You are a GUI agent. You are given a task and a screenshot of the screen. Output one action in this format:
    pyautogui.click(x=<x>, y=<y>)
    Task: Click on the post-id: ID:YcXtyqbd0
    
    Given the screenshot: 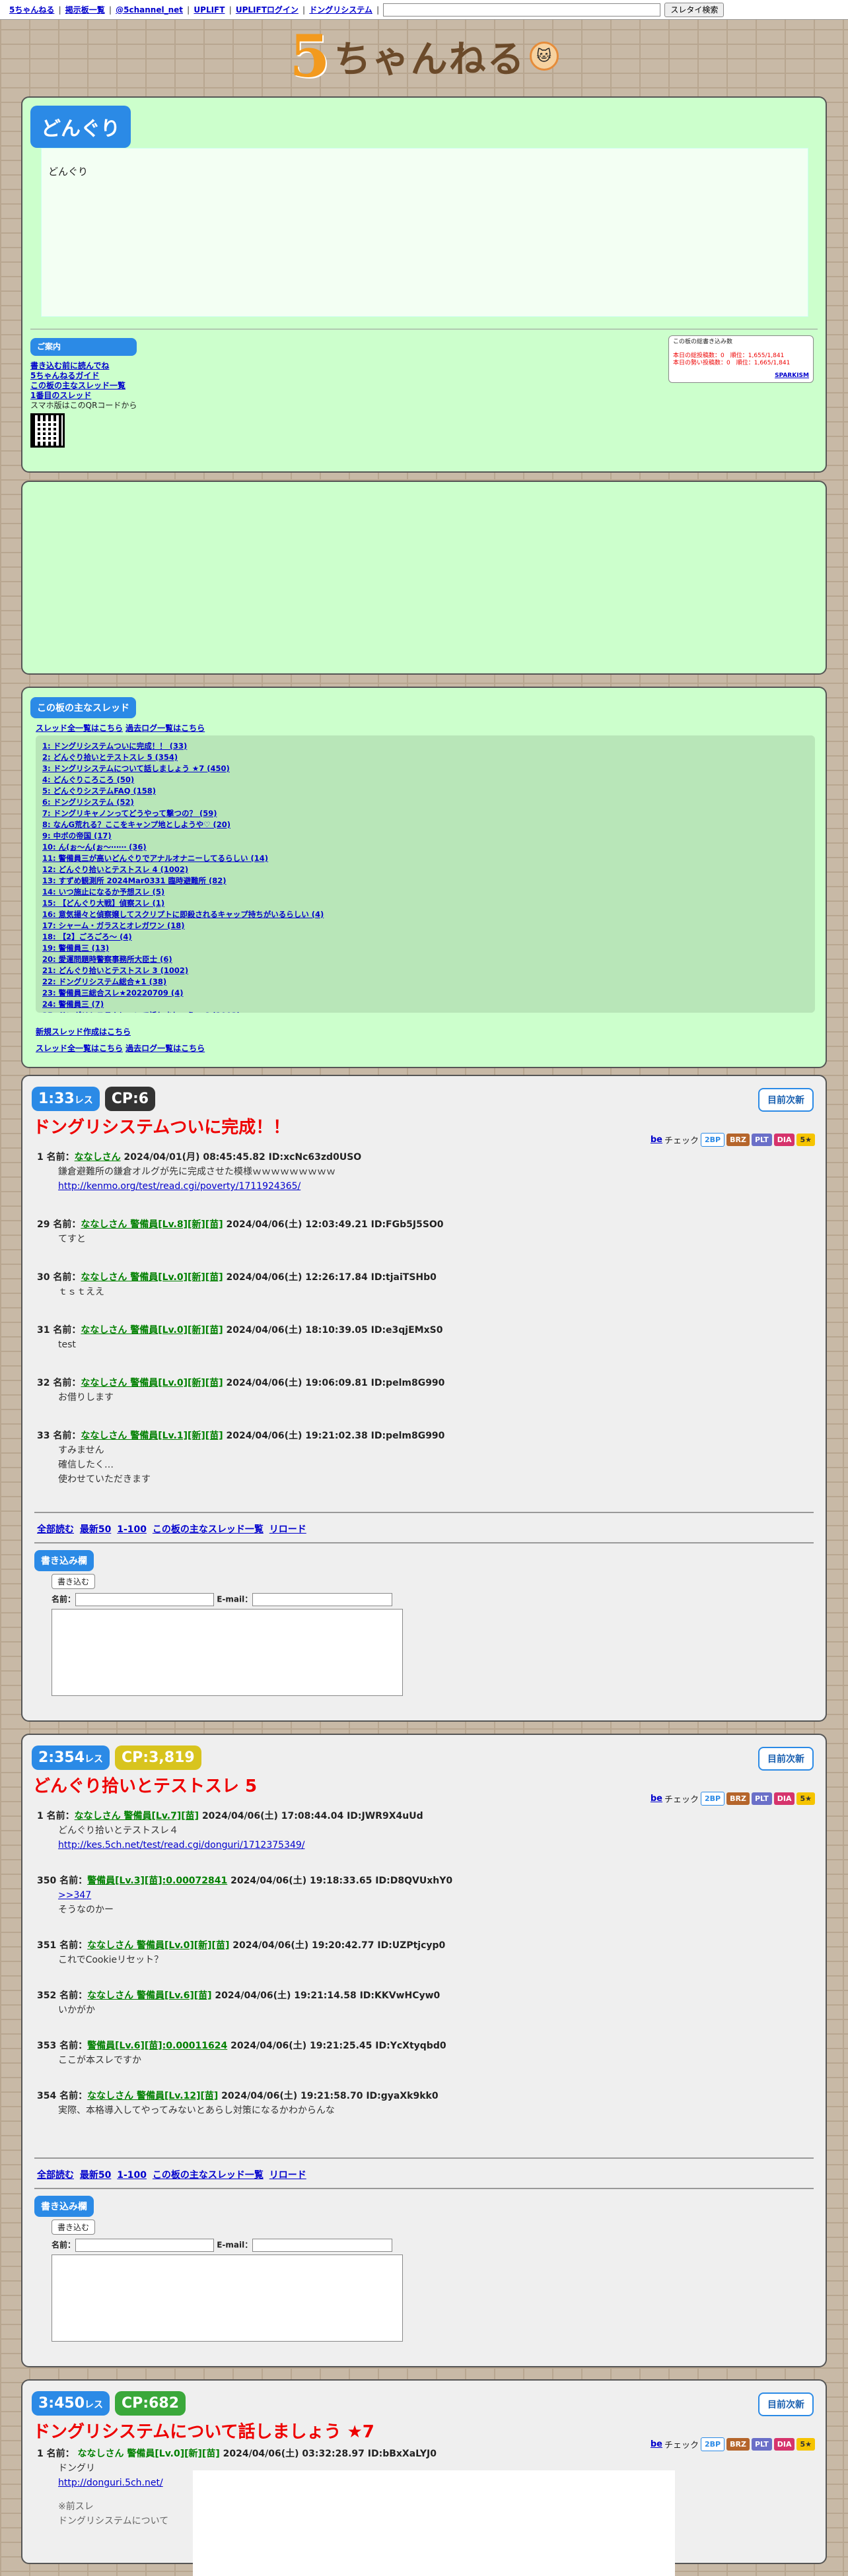 What is the action you would take?
    pyautogui.click(x=410, y=2046)
    